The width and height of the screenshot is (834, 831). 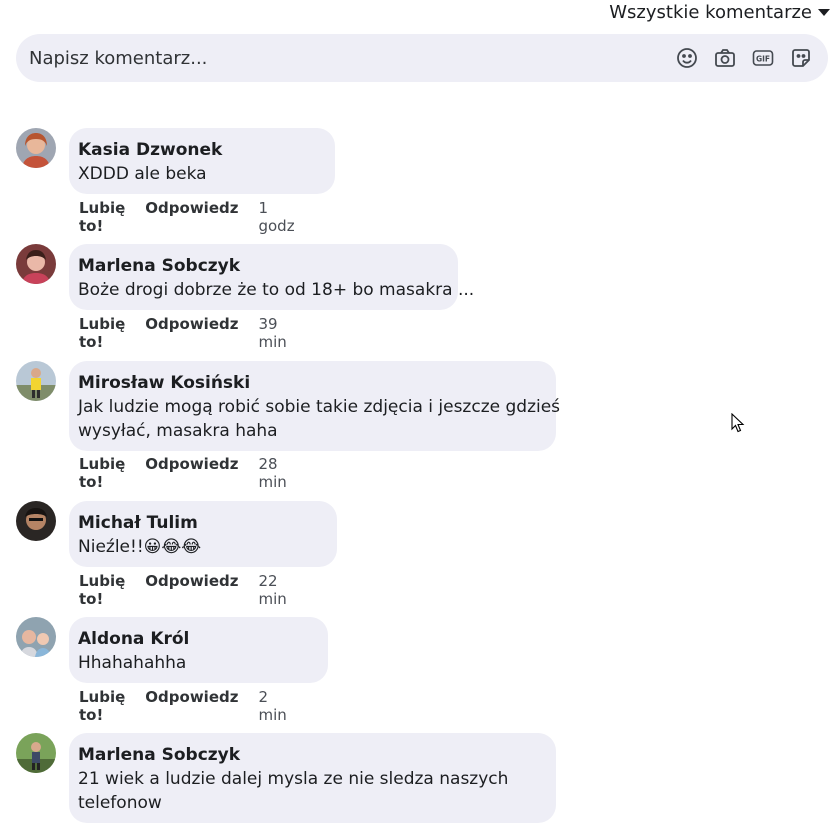 I want to click on comment-actions: Lubię to! Odpowiedz 28 min, so click(x=183, y=473).